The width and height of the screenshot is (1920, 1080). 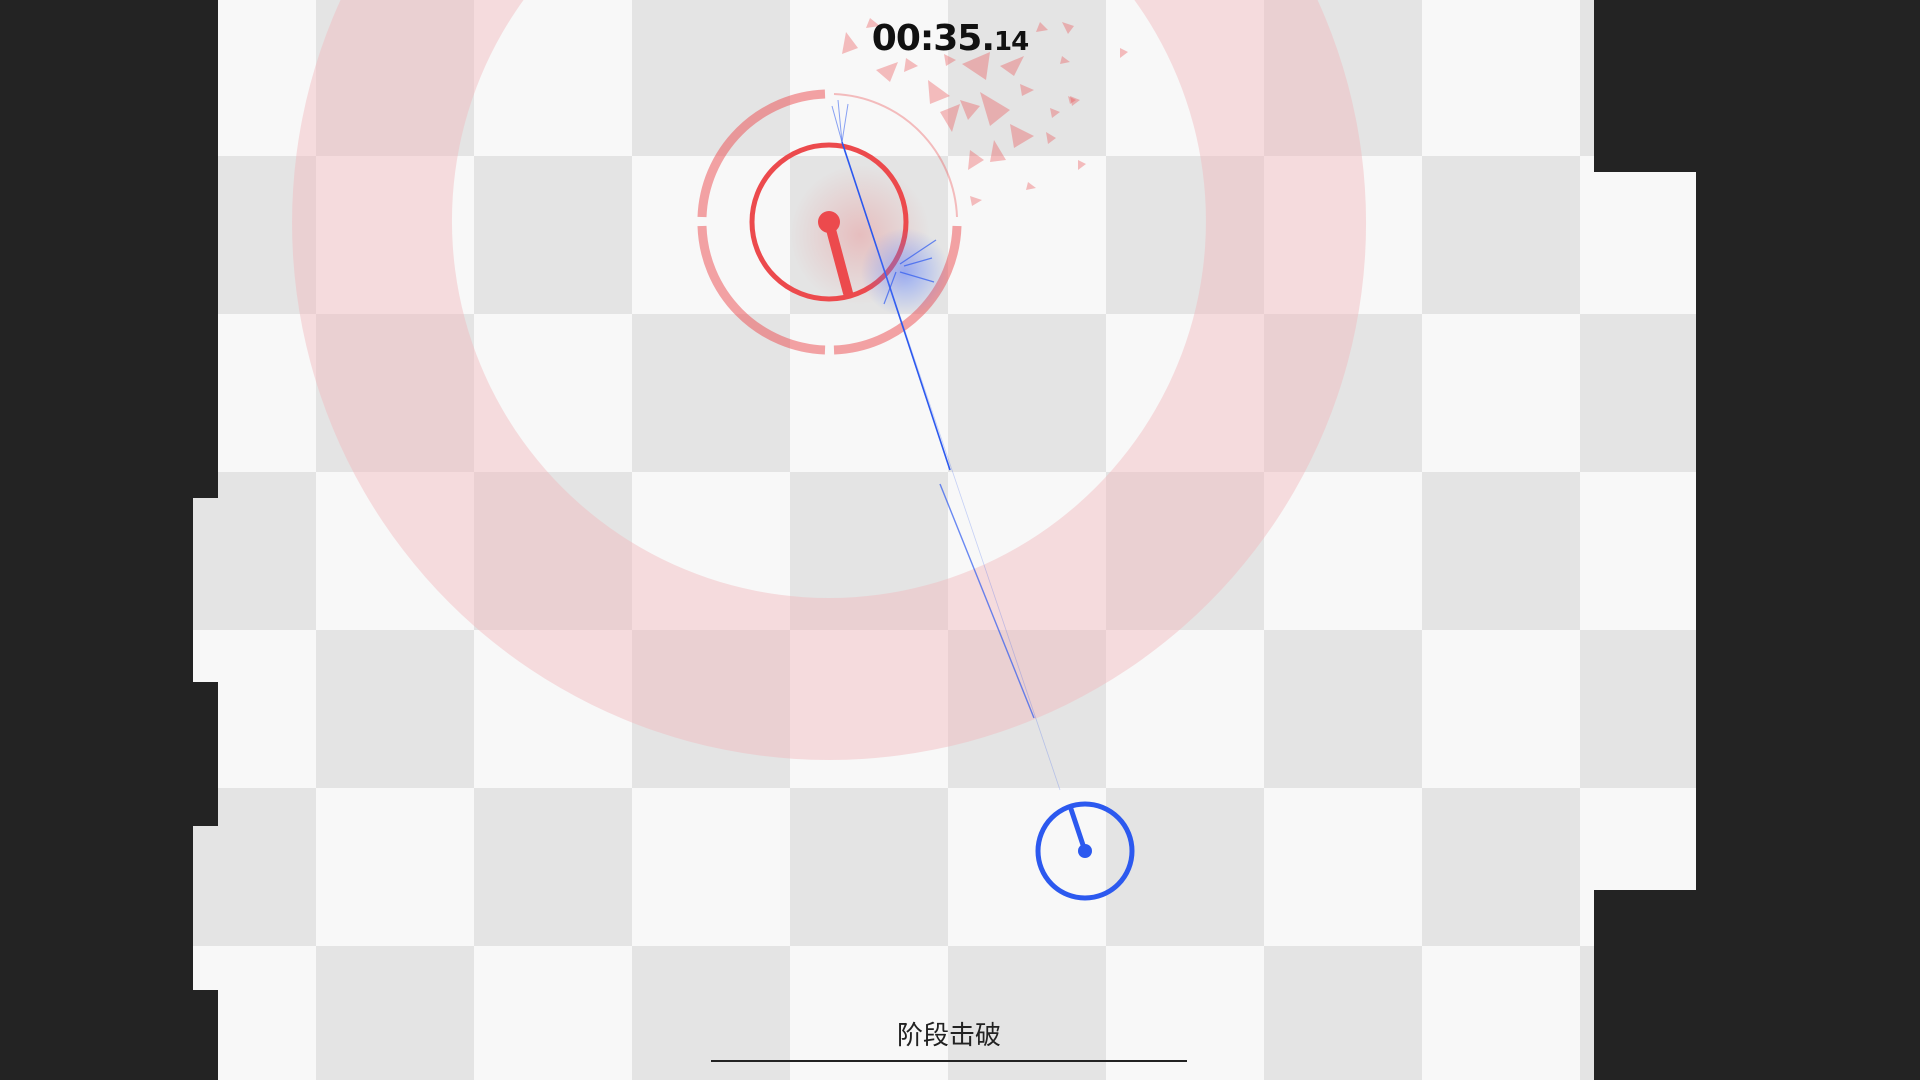 I want to click on enemy-pivot, so click(x=829, y=222).